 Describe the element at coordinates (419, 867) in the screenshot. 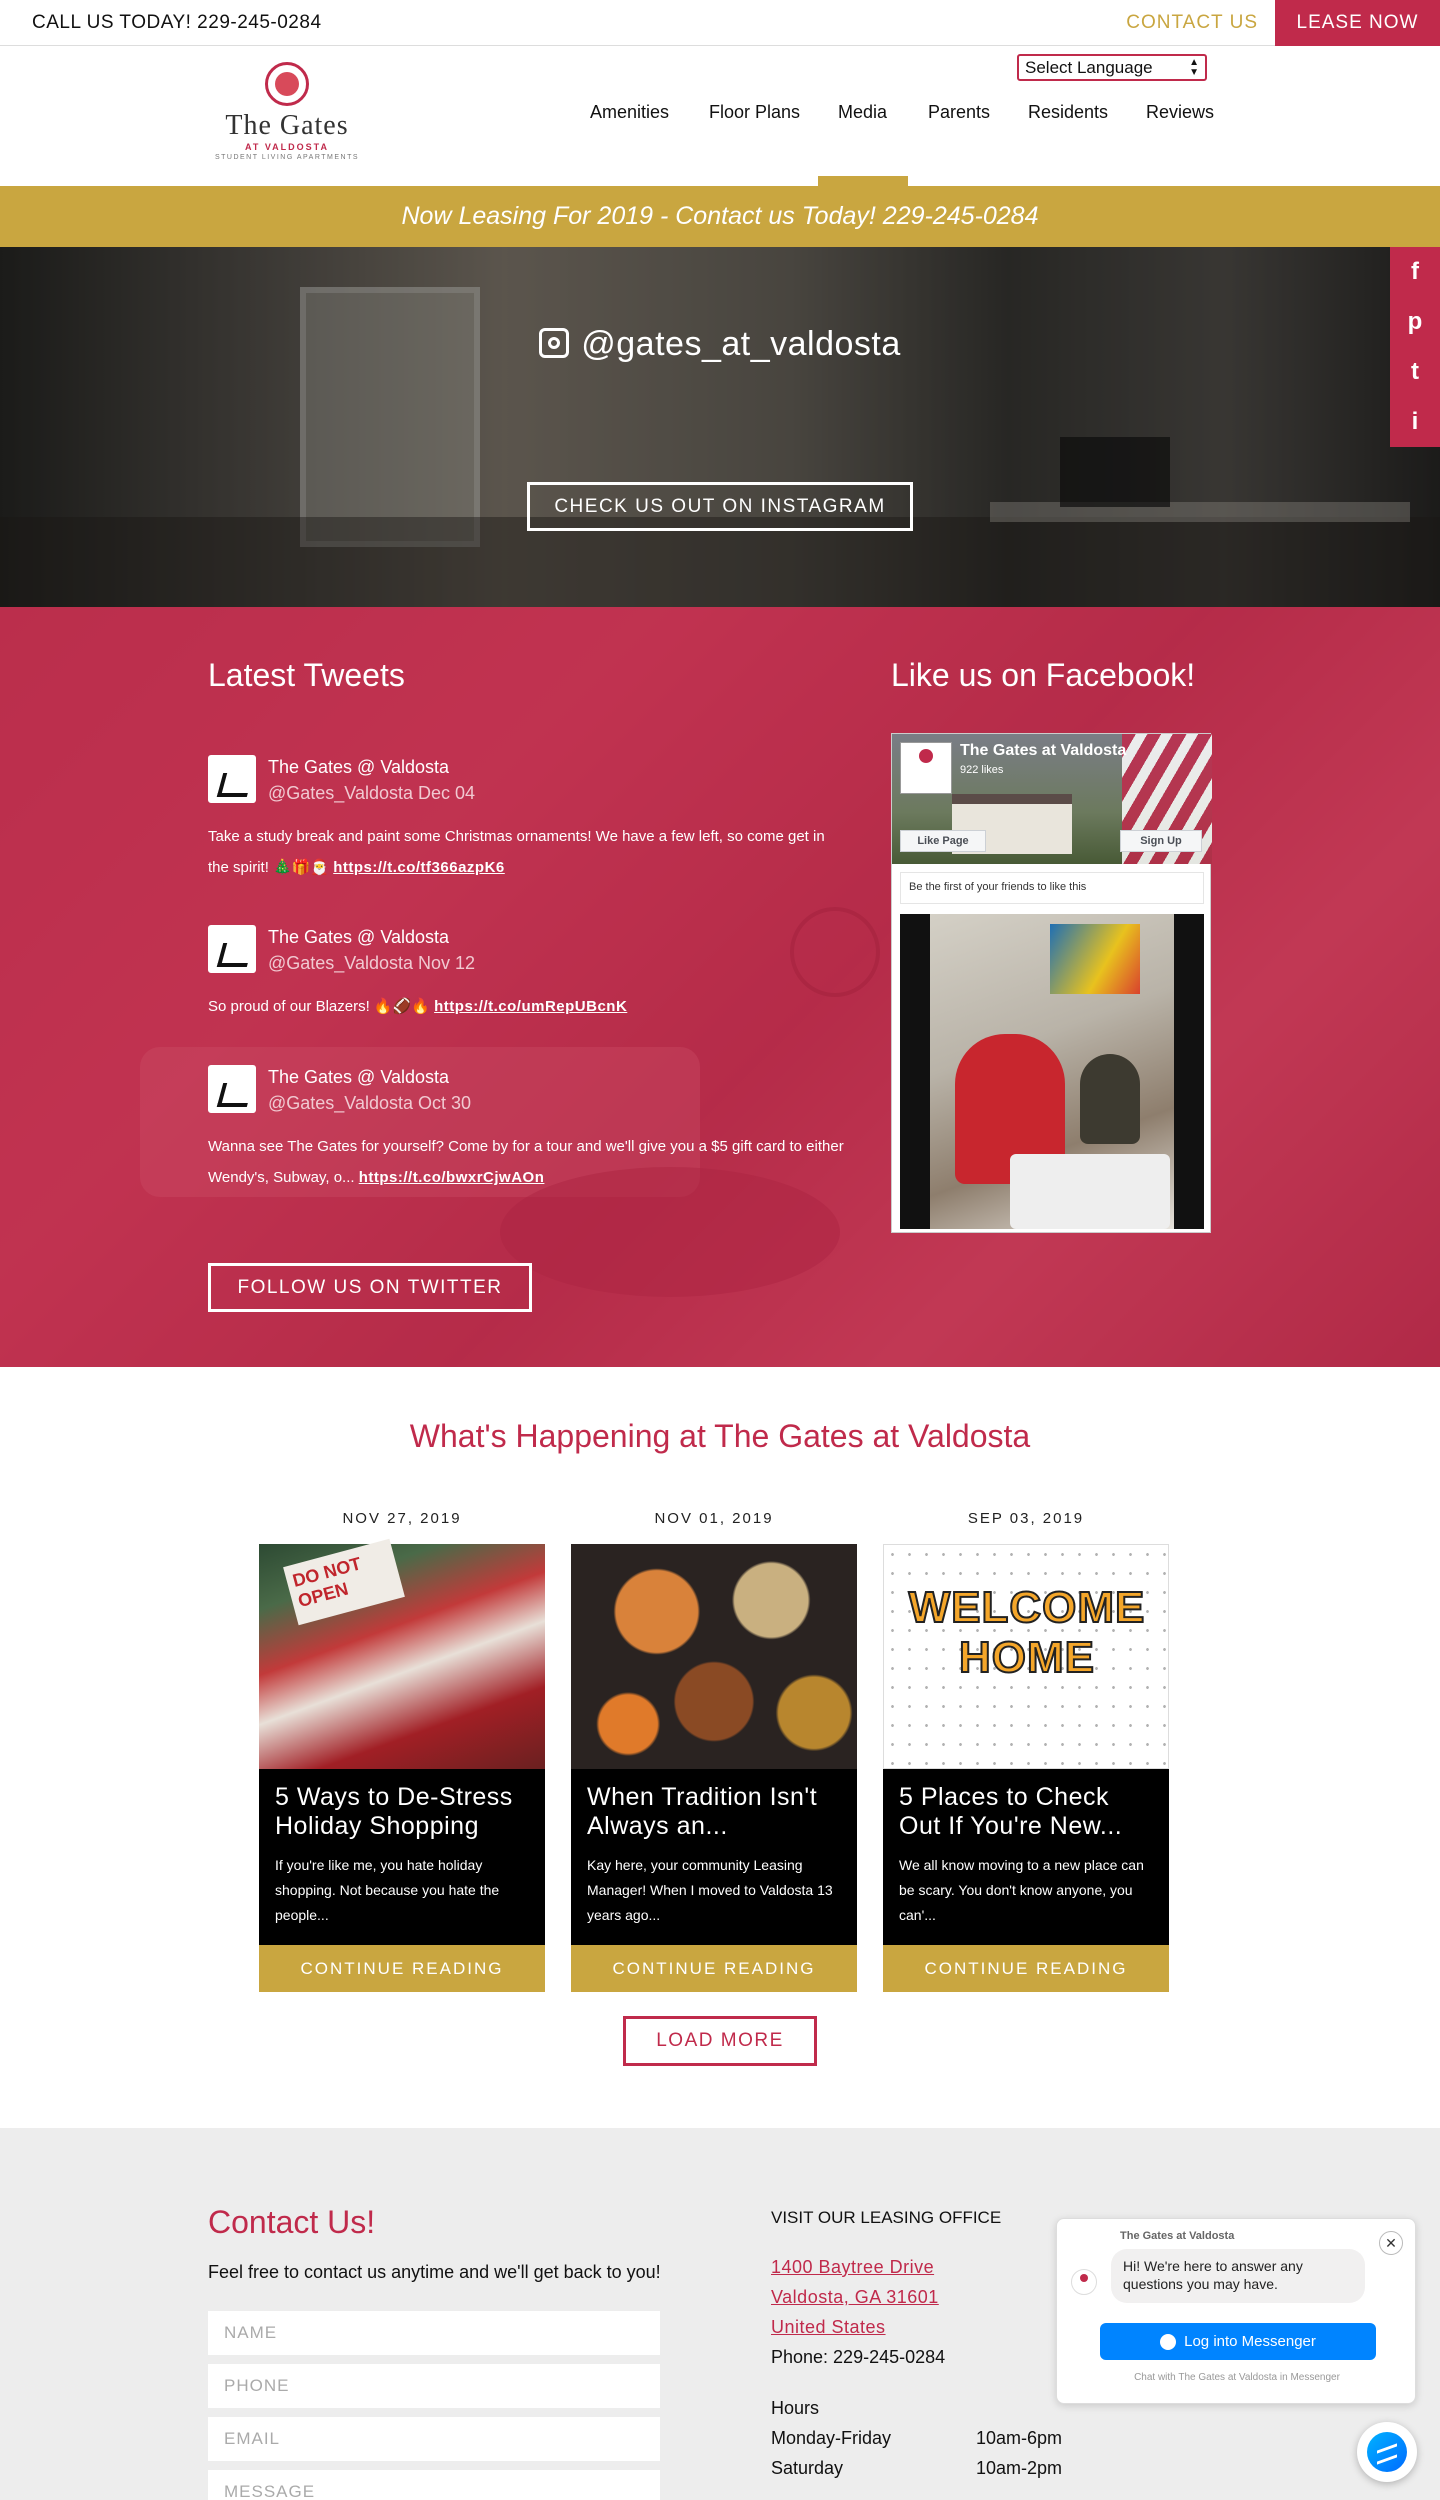

I see `tweet-link: https://t.co/tf366azpK6` at that location.